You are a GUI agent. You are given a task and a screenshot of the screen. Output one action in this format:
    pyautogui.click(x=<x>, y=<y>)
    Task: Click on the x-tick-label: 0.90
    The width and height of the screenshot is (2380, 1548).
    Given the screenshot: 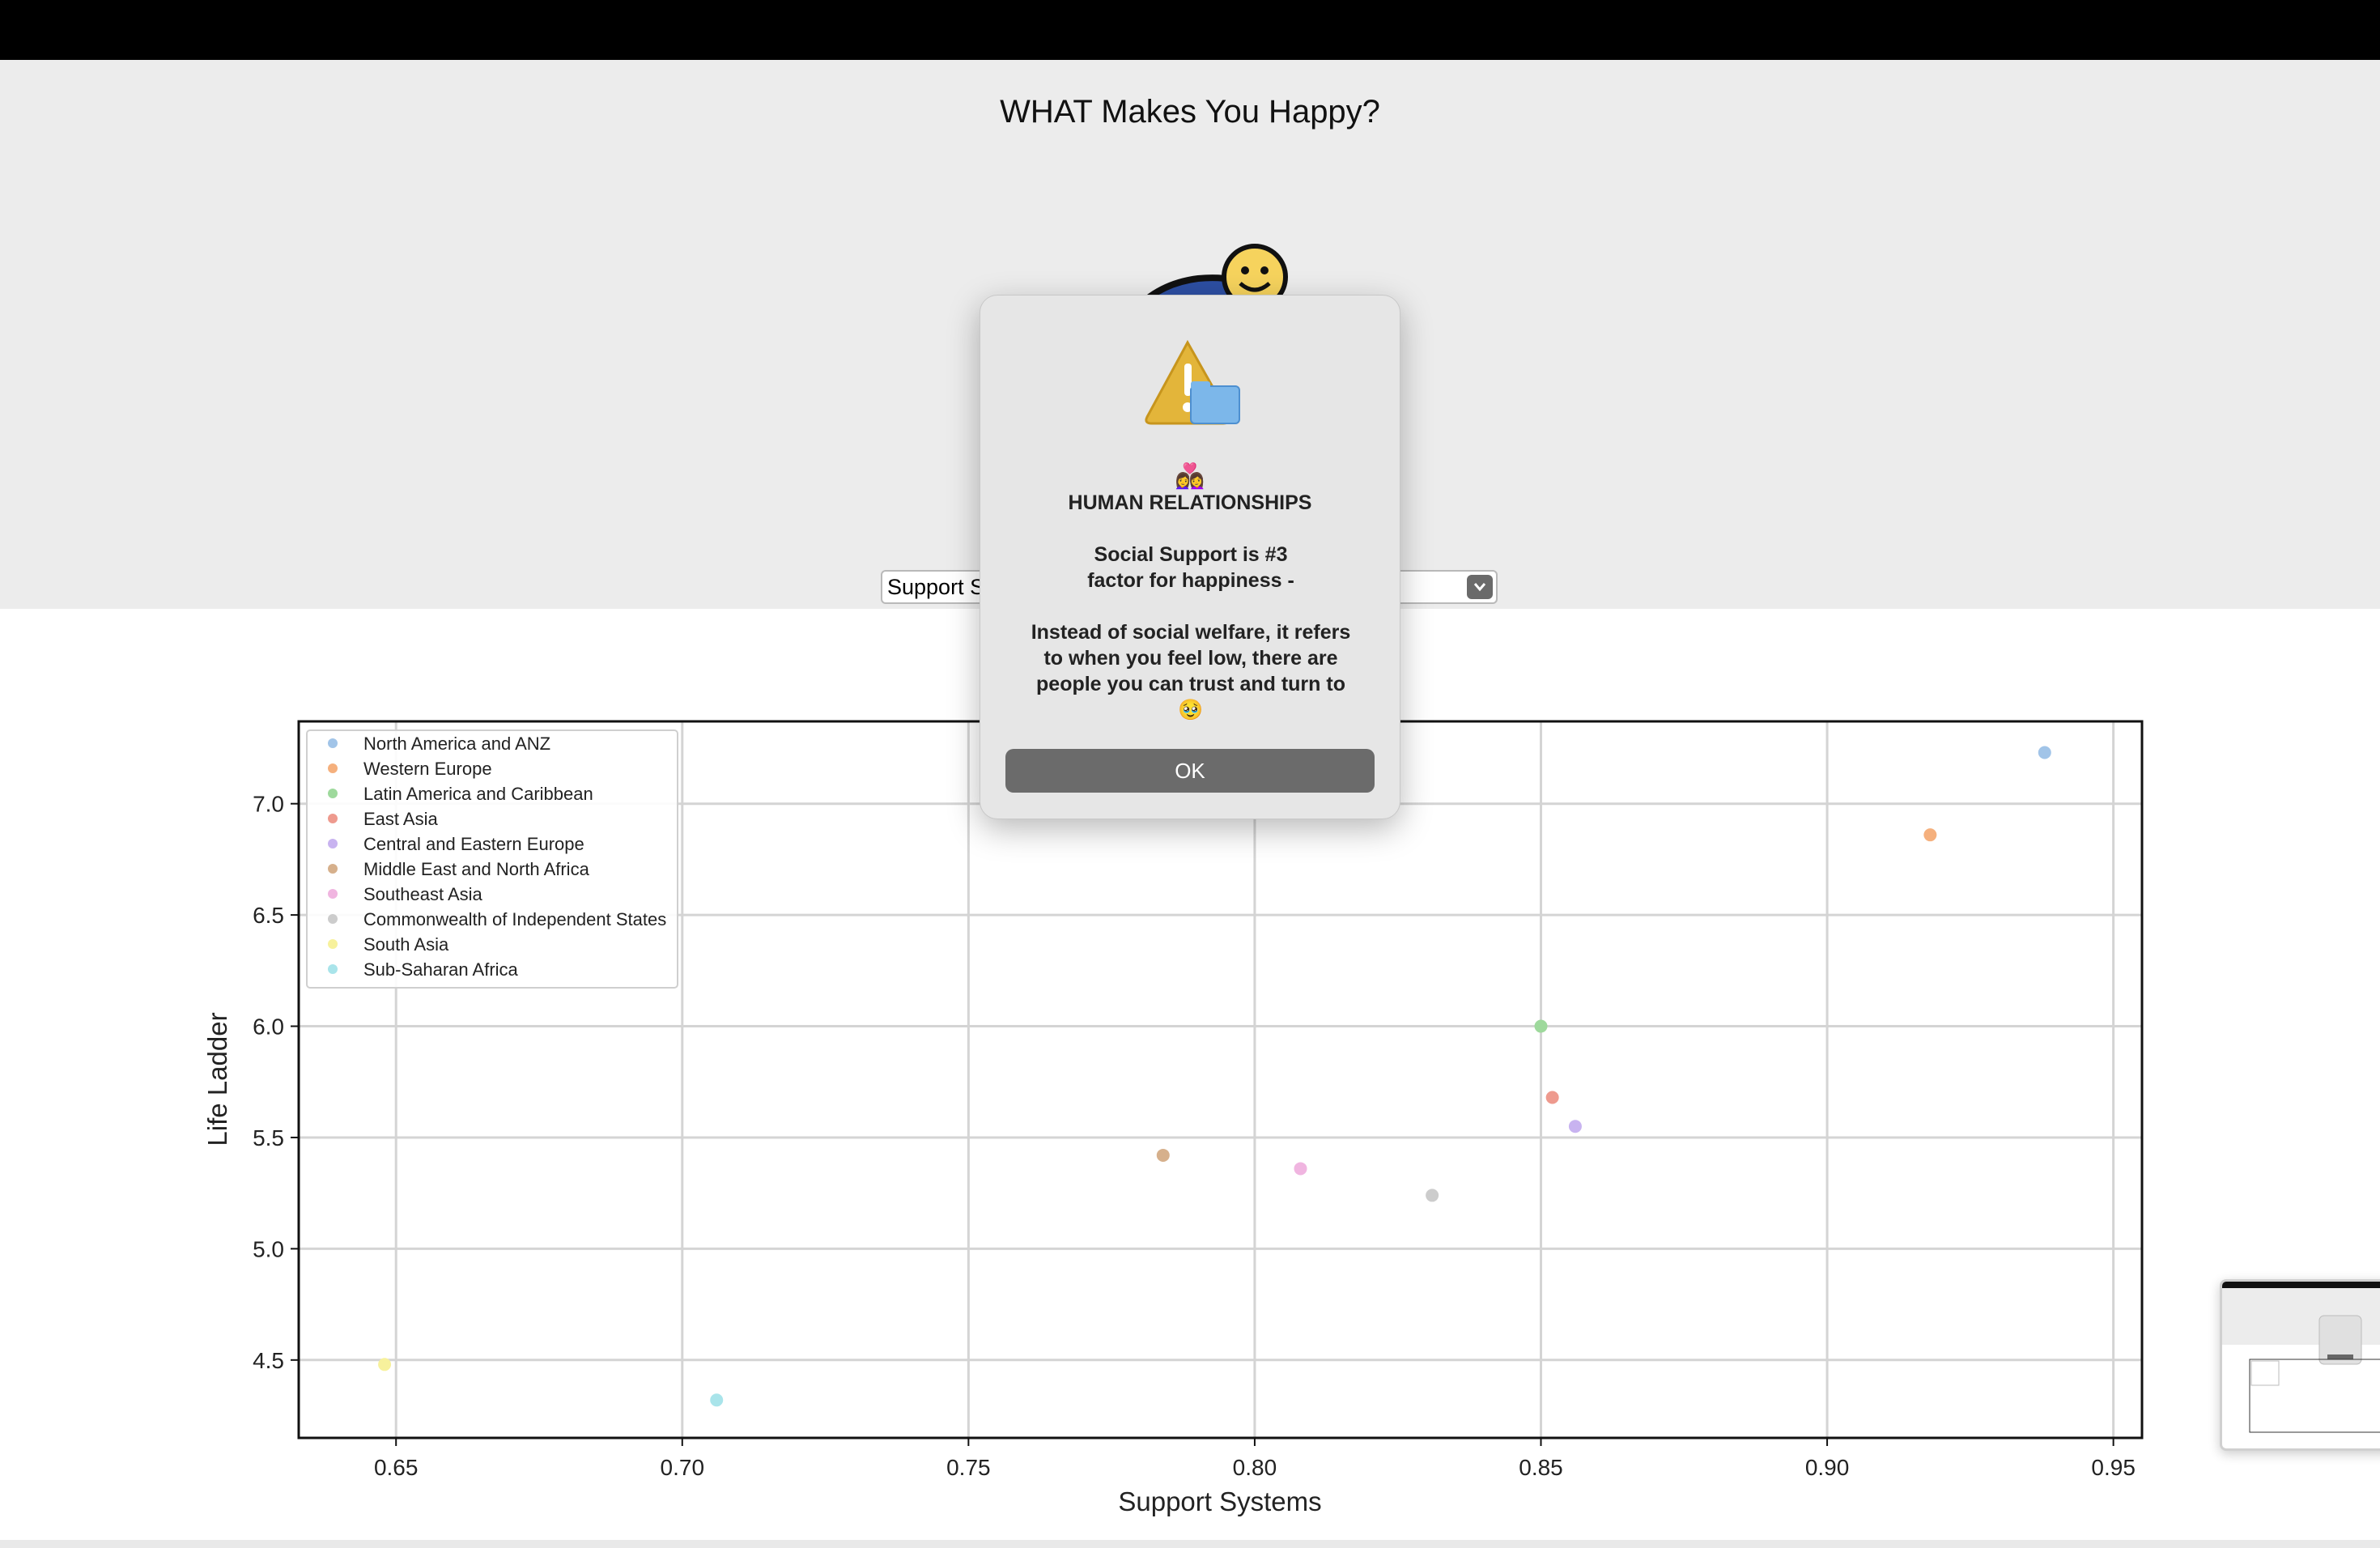 What is the action you would take?
    pyautogui.click(x=1827, y=1468)
    